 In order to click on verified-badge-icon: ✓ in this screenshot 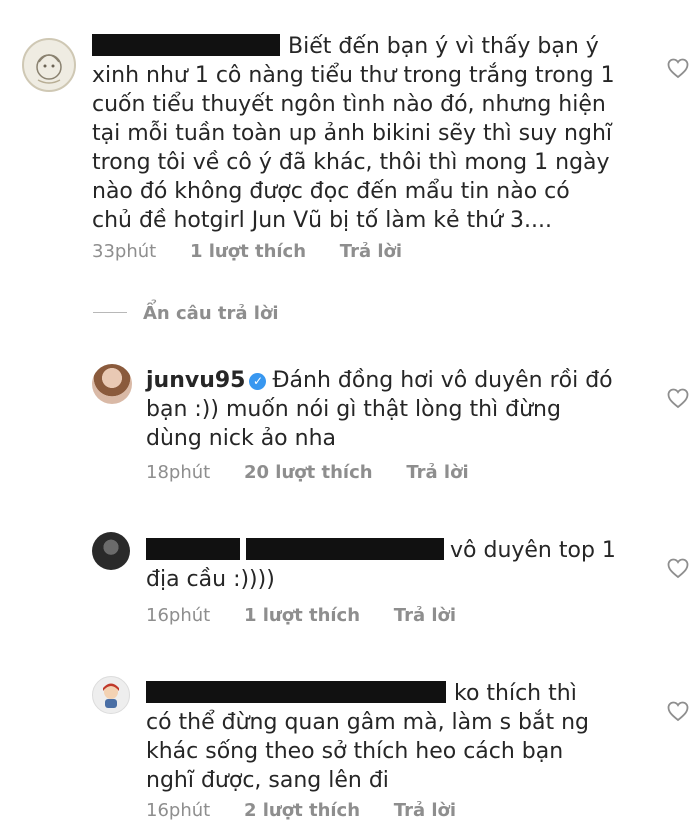, I will do `click(258, 381)`.